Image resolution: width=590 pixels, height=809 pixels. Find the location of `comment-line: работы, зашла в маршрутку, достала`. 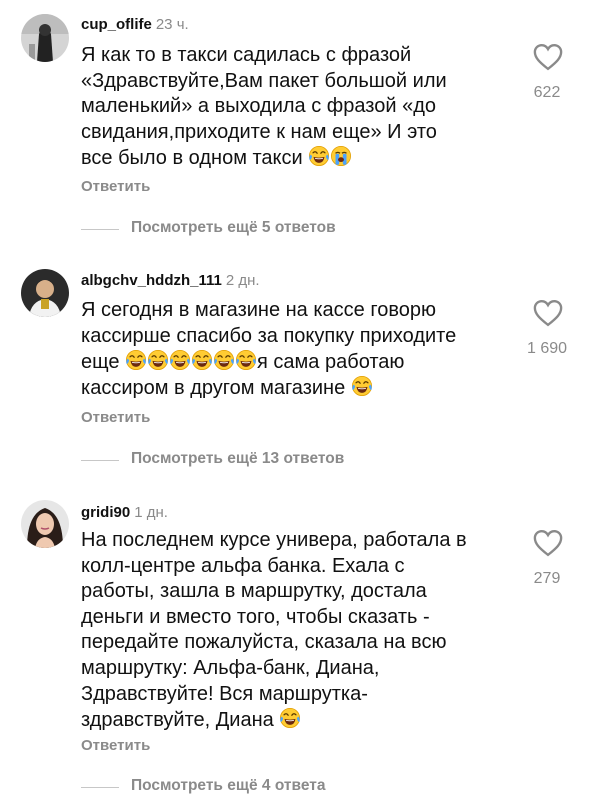

comment-line: работы, зашла в маршрутку, достала is located at coordinates (254, 591).